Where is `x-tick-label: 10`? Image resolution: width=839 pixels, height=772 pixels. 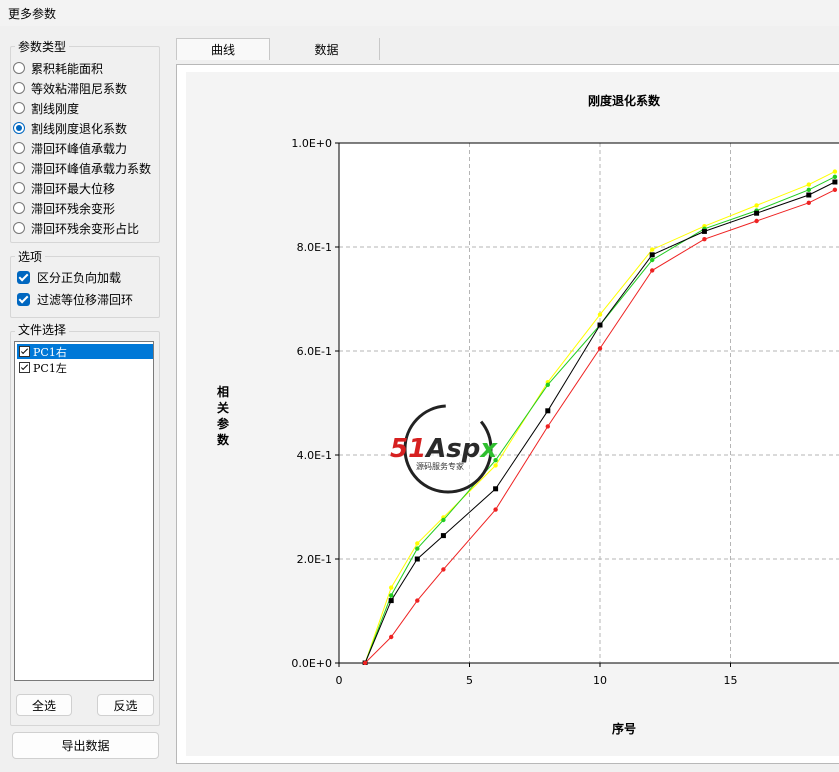
x-tick-label: 10 is located at coordinates (600, 680).